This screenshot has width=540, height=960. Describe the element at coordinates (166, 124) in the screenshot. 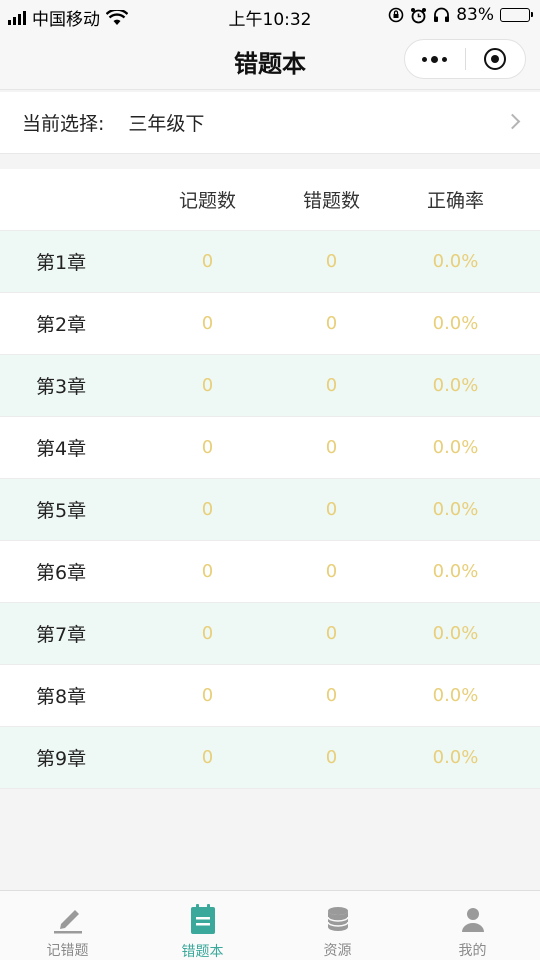

I see `selection-value: 三年级下` at that location.